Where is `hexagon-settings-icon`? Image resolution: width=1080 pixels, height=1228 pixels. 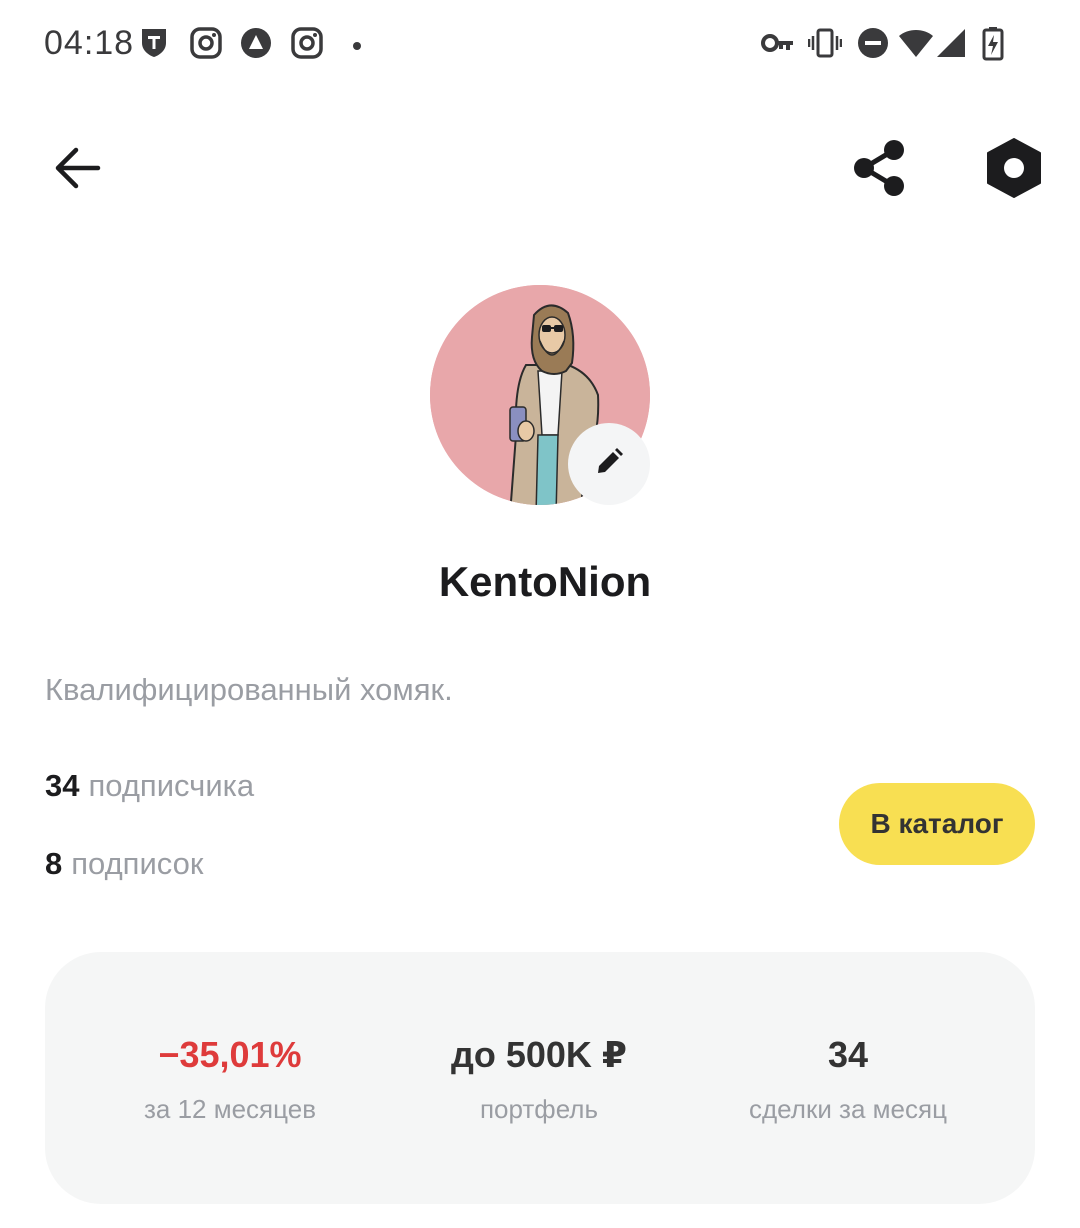 hexagon-settings-icon is located at coordinates (1014, 170).